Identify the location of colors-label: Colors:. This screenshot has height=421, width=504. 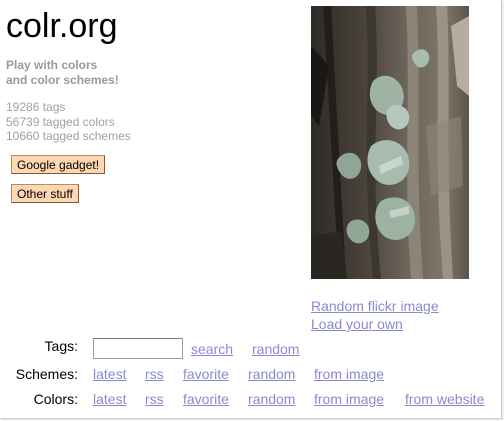
(55, 399).